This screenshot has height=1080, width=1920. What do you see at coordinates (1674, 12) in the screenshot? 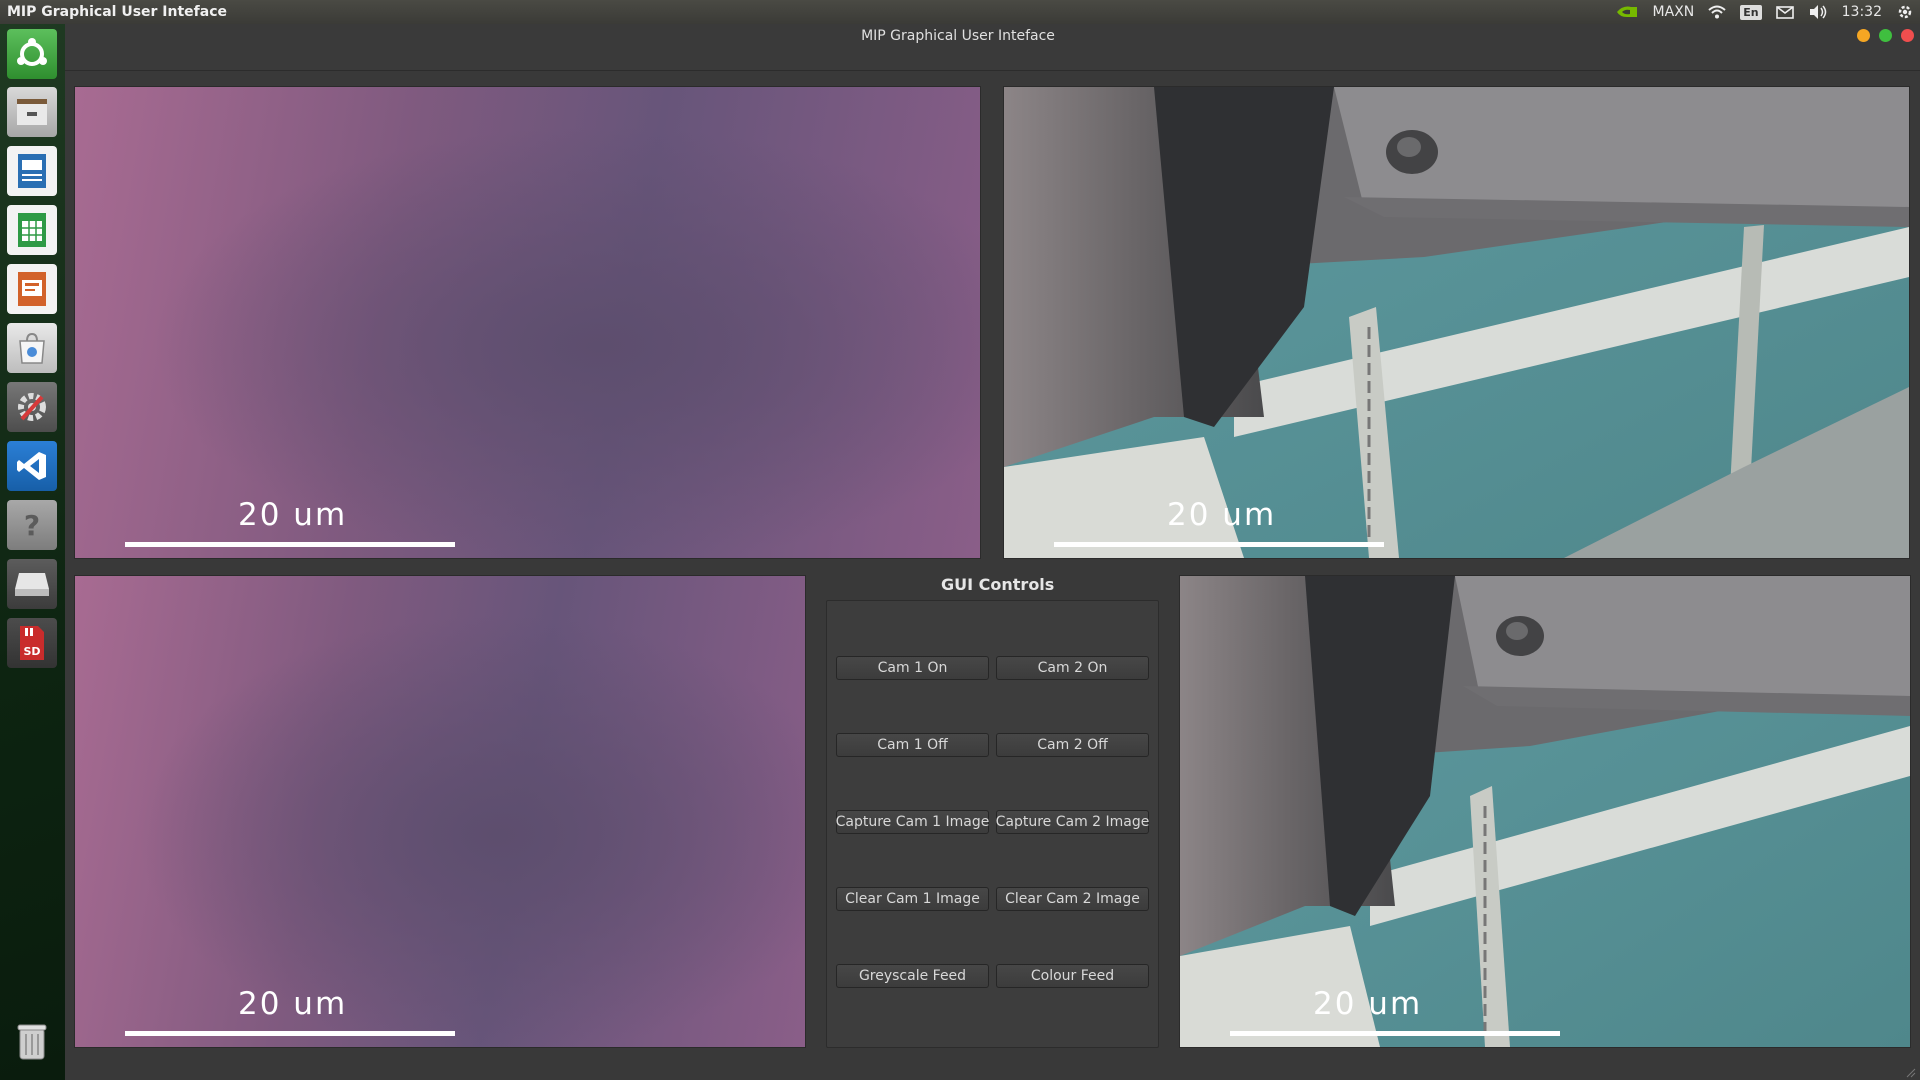
I see `power-mode-label: MAXN` at bounding box center [1674, 12].